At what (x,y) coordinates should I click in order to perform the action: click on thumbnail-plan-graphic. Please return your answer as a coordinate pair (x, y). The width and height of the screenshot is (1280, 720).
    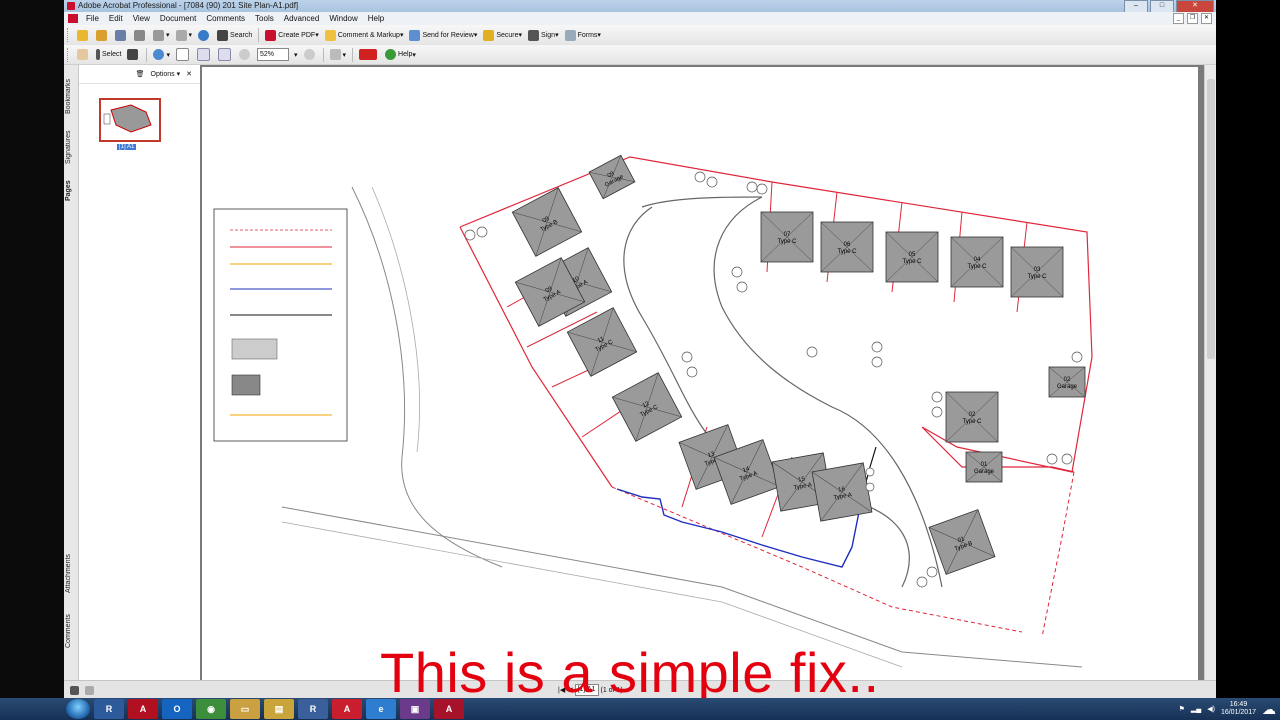
    Looking at the image, I should click on (127, 118).